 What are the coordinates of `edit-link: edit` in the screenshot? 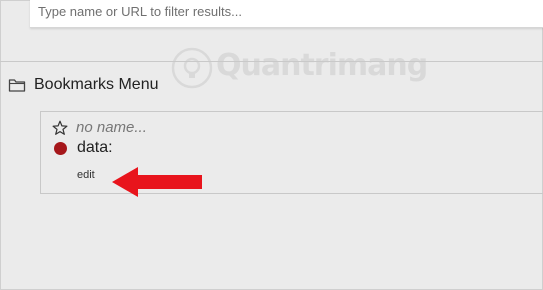 It's located at (86, 175).